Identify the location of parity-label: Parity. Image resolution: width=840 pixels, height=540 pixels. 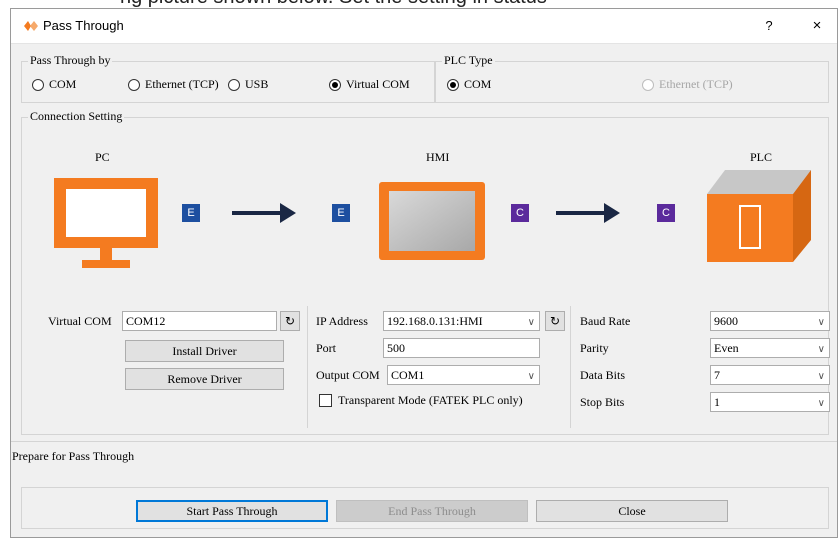
(594, 348).